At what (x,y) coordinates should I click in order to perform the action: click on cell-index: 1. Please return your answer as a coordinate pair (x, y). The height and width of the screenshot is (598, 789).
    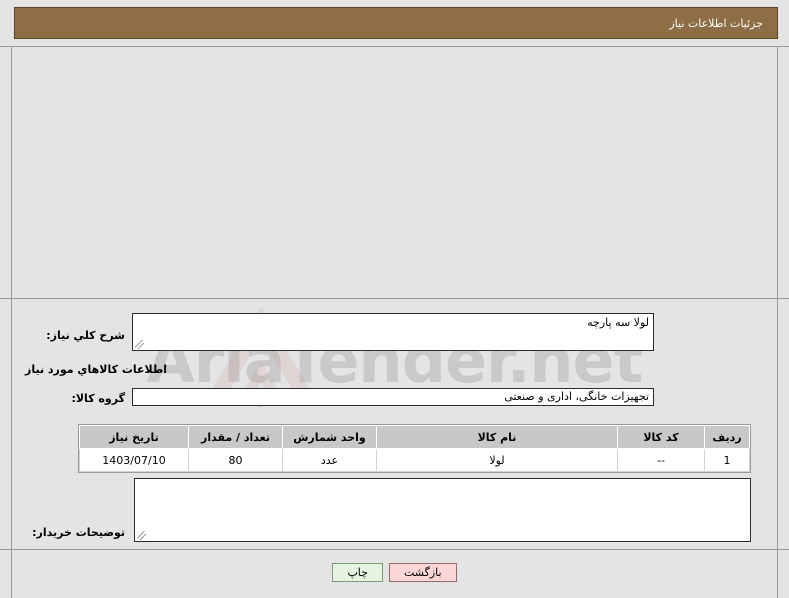
    Looking at the image, I should click on (727, 460).